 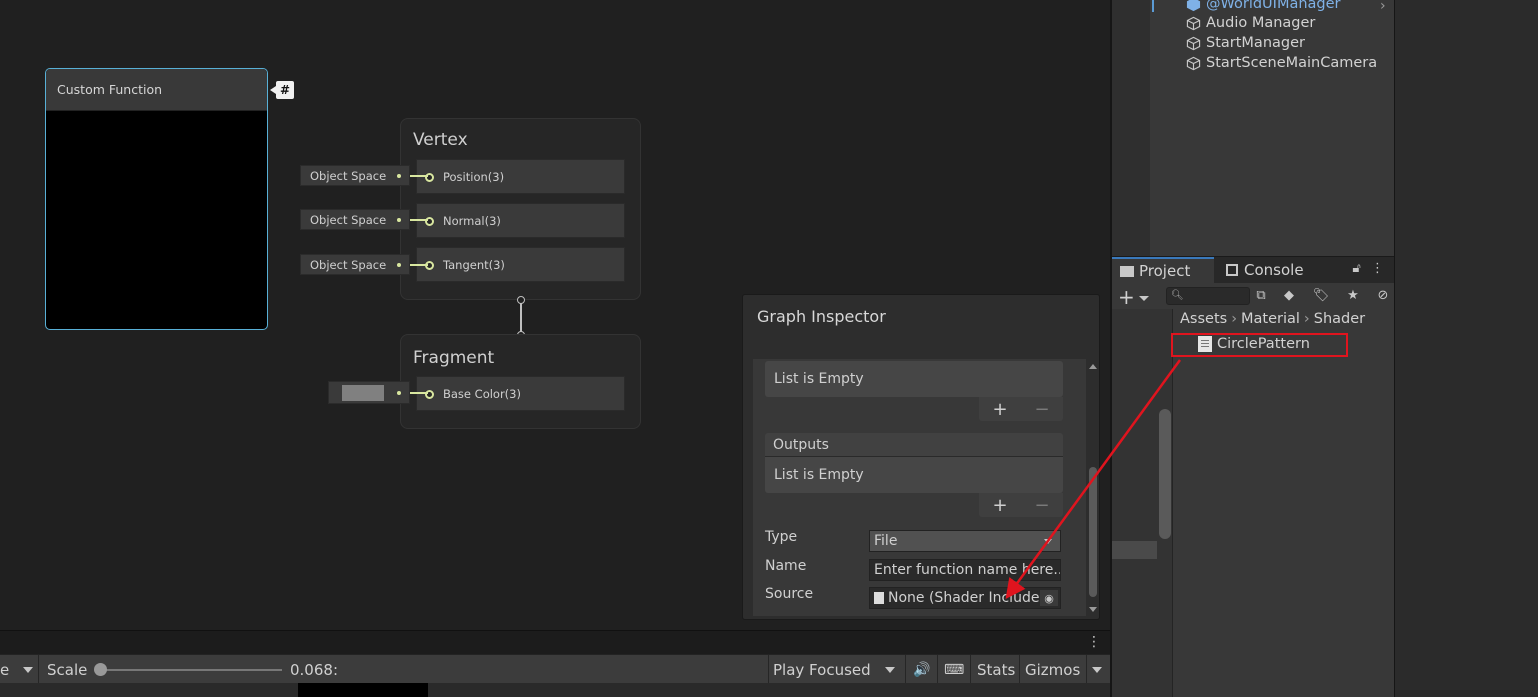 I want to click on base-color-input, so click(x=369, y=392).